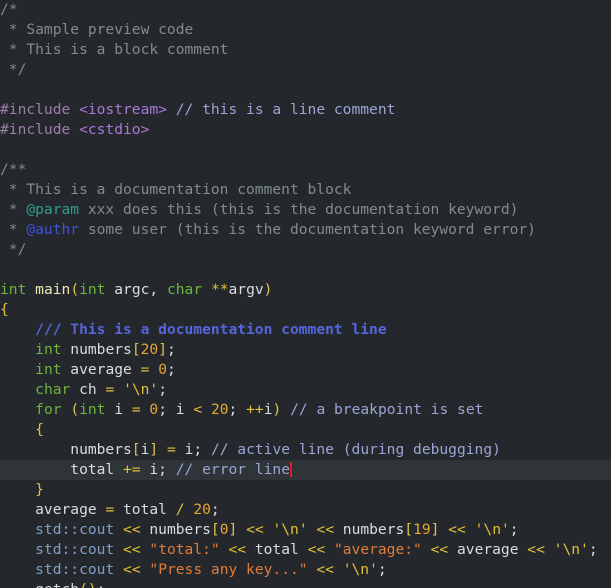 Image resolution: width=611 pixels, height=588 pixels. I want to click on code-line: char ch = '\n';, so click(305, 390).